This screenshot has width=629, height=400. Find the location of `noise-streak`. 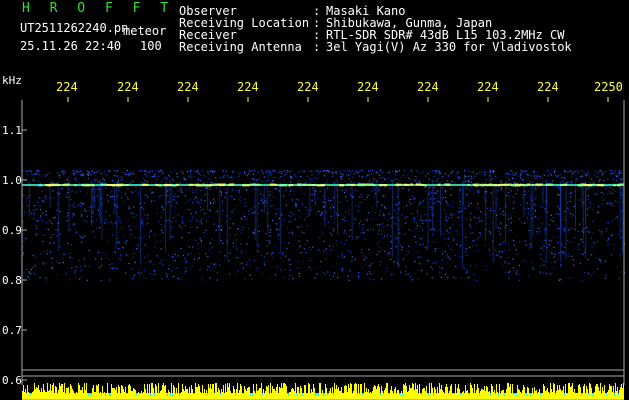

noise-streak is located at coordinates (486, 212).